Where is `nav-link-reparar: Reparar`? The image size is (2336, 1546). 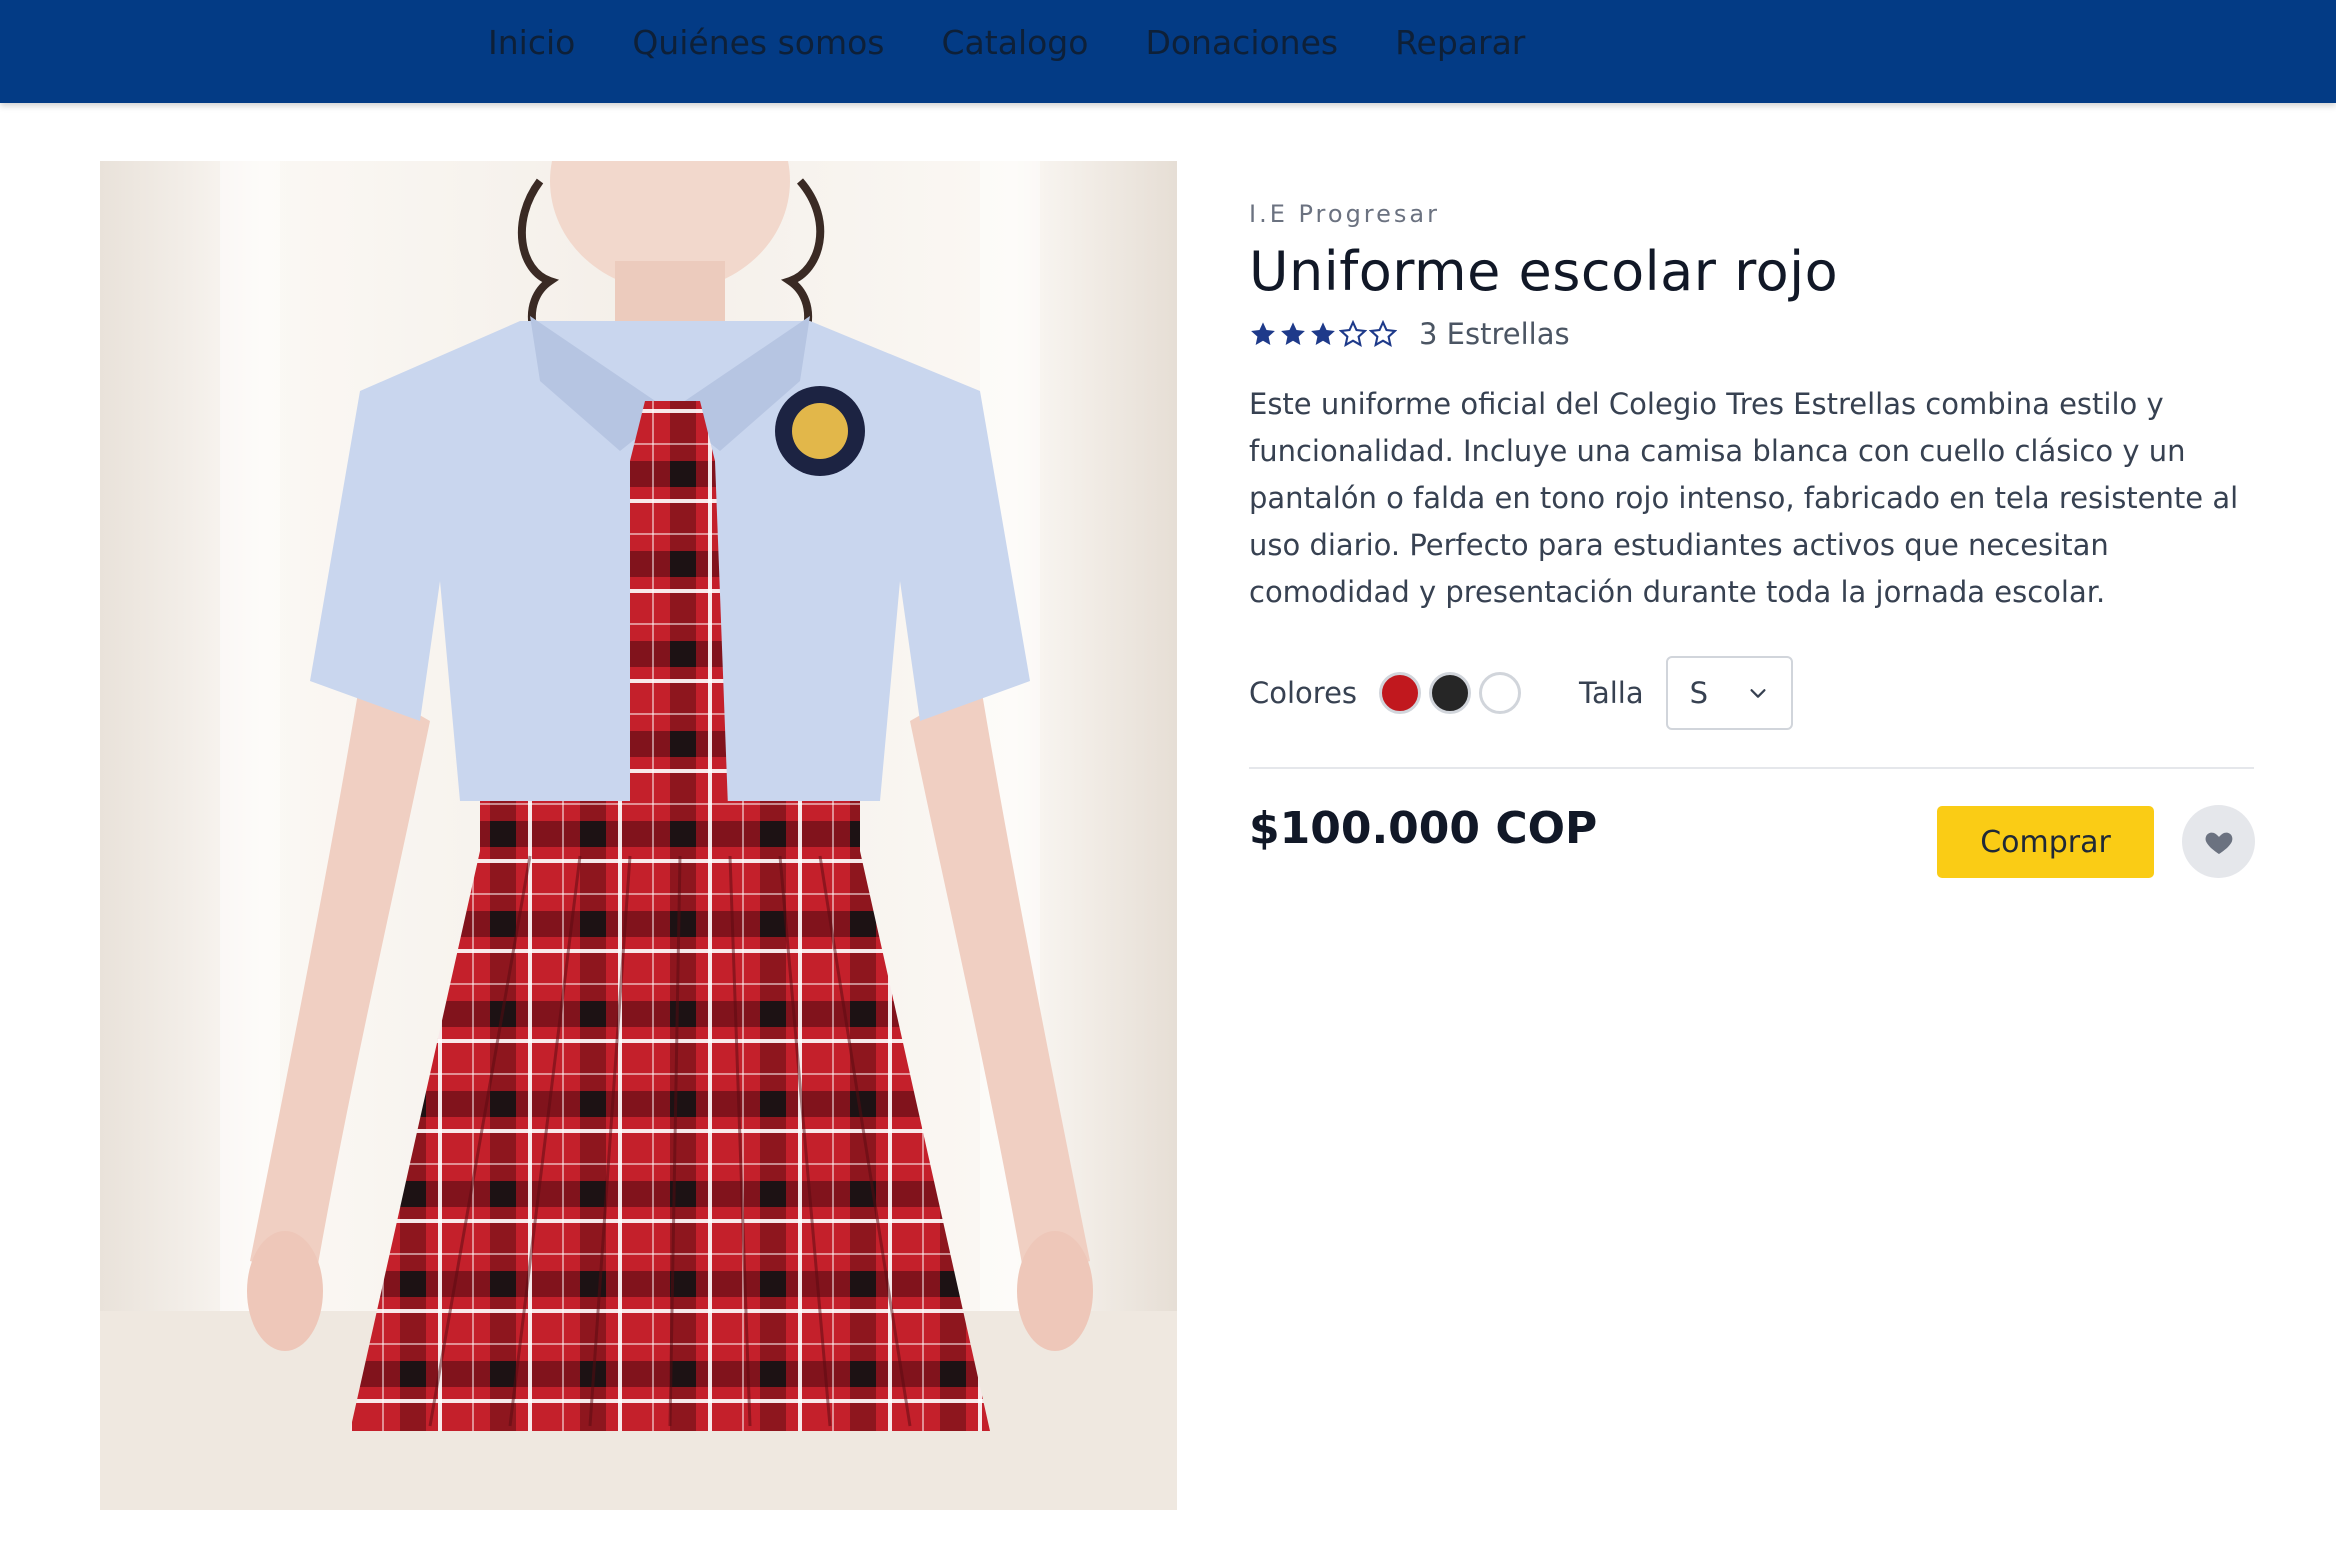
nav-link-reparar: Reparar is located at coordinates (1460, 43).